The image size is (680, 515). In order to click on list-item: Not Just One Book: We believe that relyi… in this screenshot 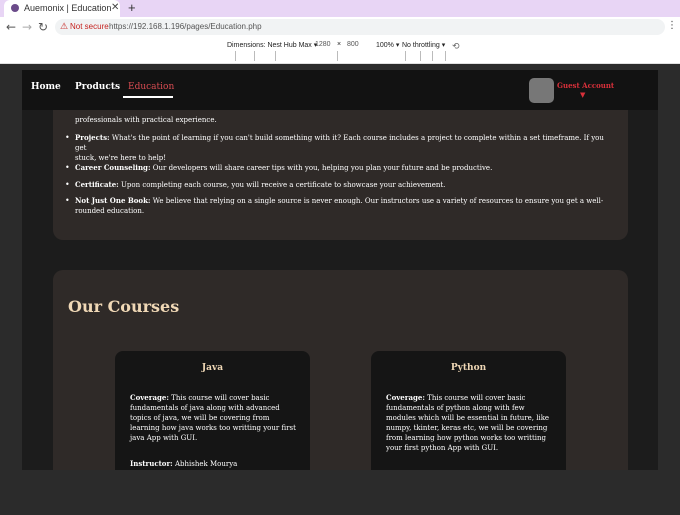, I will do `click(340, 206)`.